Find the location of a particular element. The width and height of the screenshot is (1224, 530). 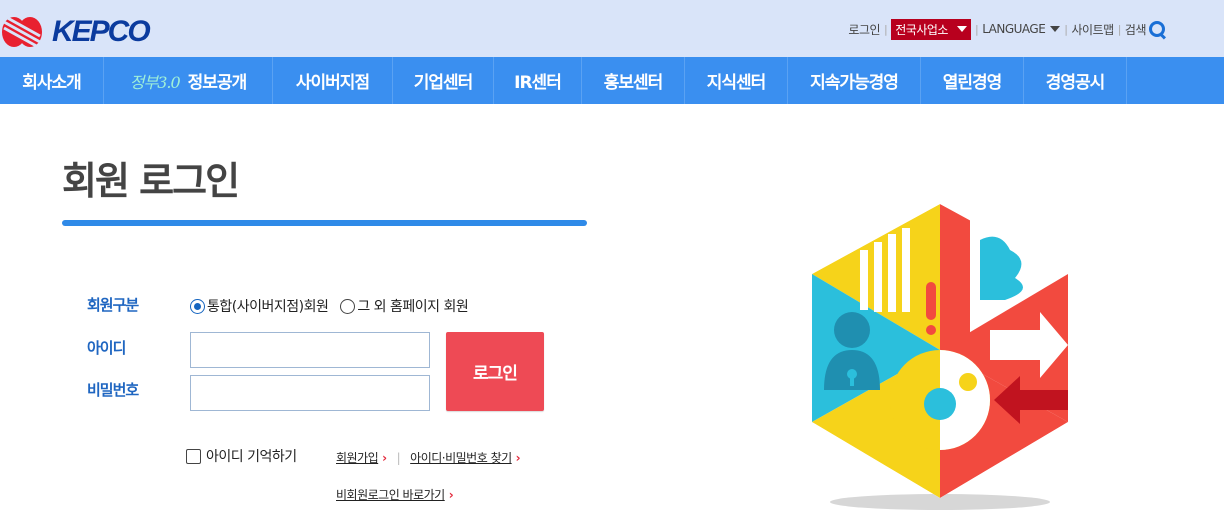

nav-item-ir-center: IR센터 is located at coordinates (538, 80).